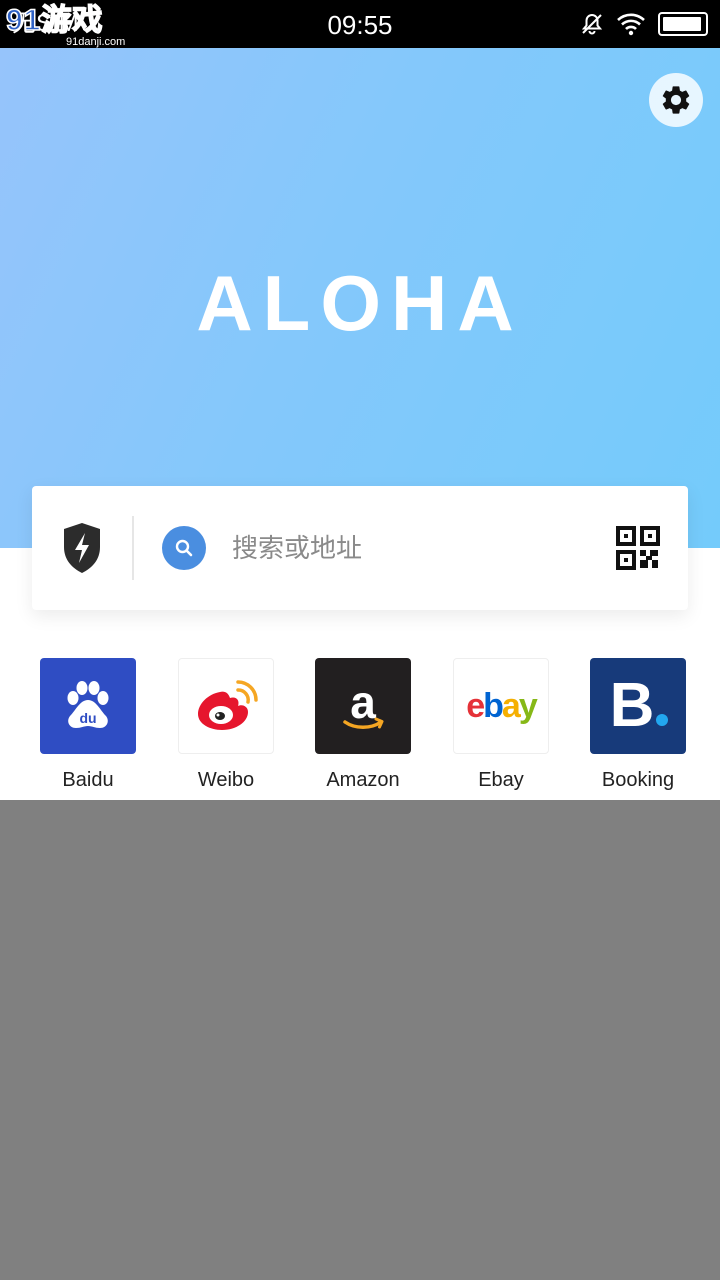  Describe the element at coordinates (82, 548) in the screenshot. I see `shield-bolt-icon` at that location.